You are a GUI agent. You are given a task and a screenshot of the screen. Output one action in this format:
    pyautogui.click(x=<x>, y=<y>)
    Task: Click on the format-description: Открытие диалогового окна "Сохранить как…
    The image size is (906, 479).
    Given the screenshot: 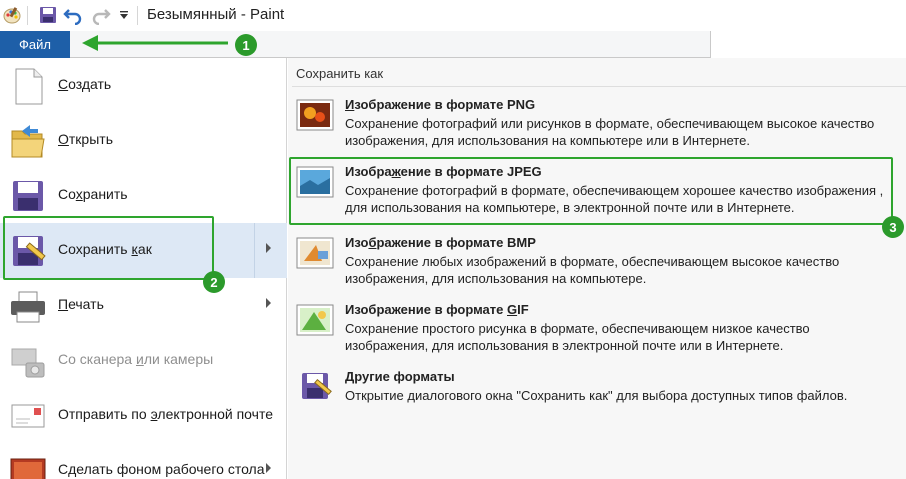 What is the action you would take?
    pyautogui.click(x=596, y=395)
    